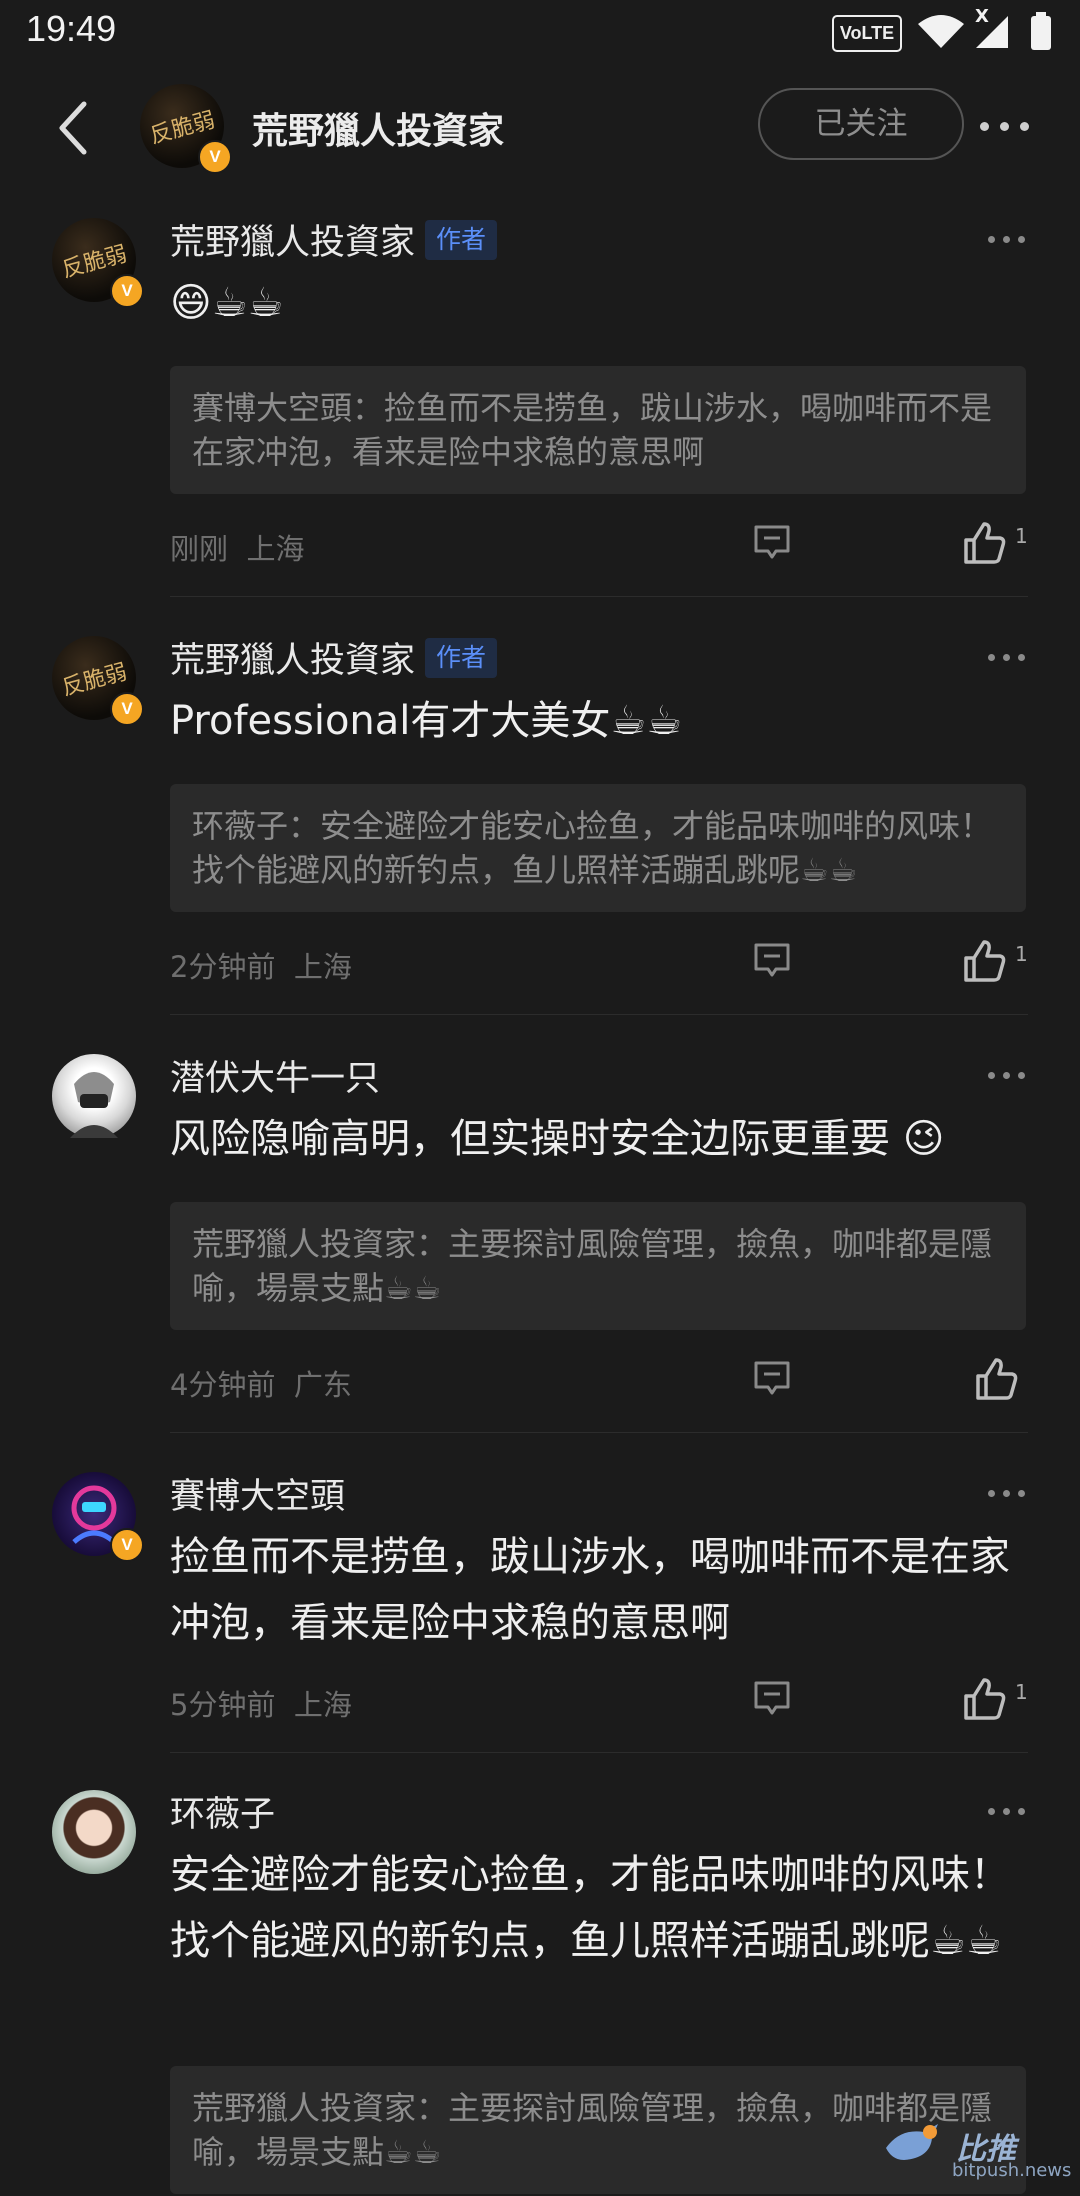  What do you see at coordinates (74, 128) in the screenshot?
I see `back-arrow-icon` at bounding box center [74, 128].